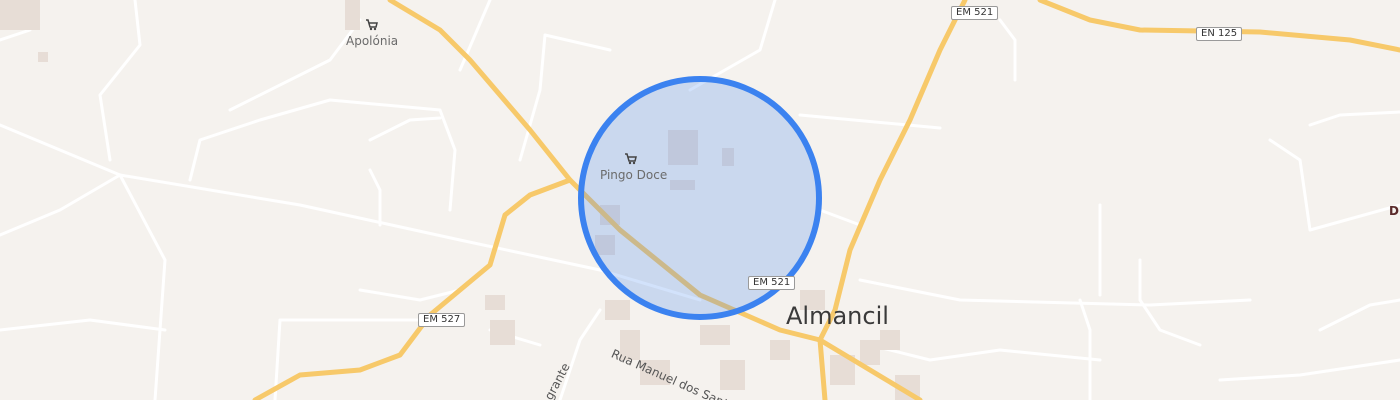  Describe the element at coordinates (975, 13) in the screenshot. I see `road-shield-em521: EM 521` at that location.